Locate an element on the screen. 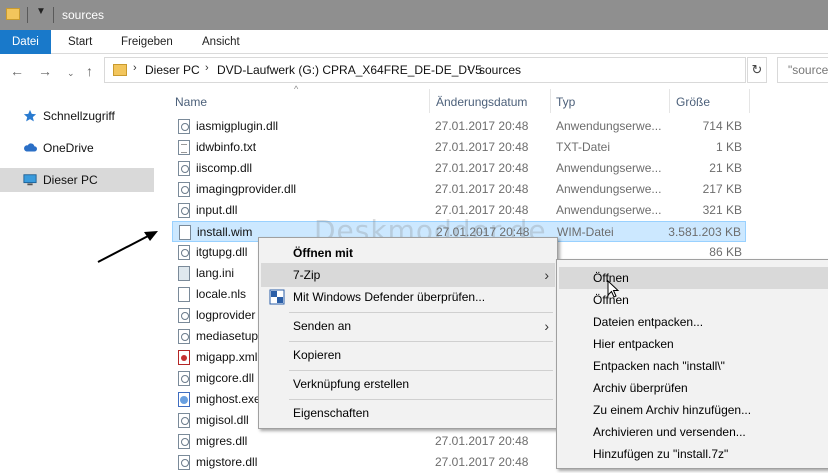 This screenshot has height=473, width=828. back-arrow-icon: ← is located at coordinates (17, 71).